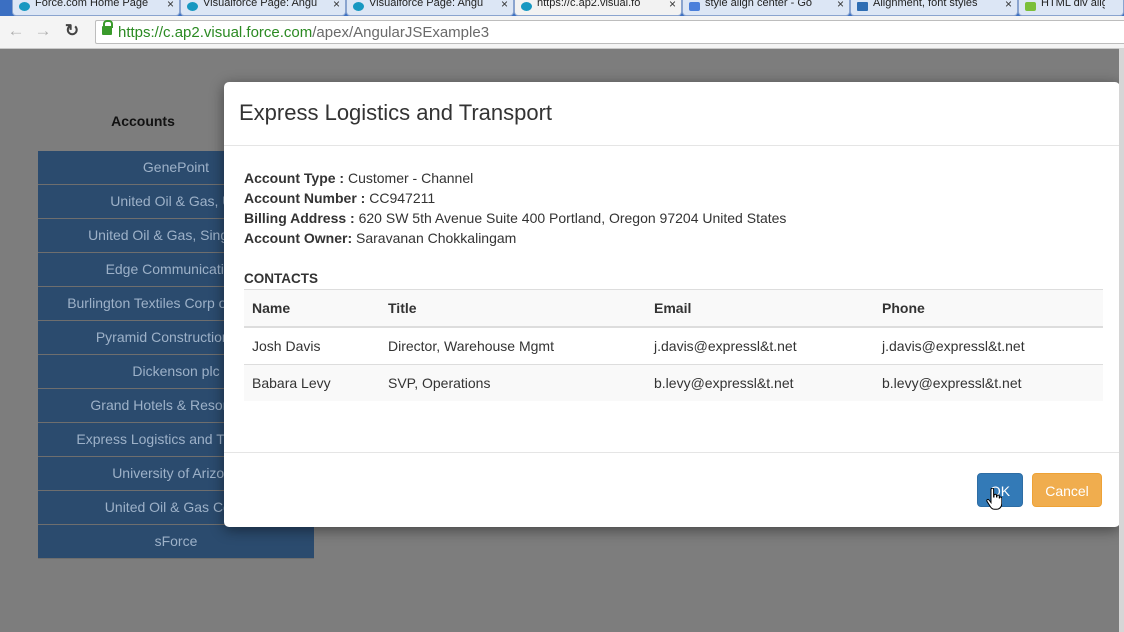 The image size is (1124, 632). What do you see at coordinates (994, 499) in the screenshot?
I see `hand-cursor-icon` at bounding box center [994, 499].